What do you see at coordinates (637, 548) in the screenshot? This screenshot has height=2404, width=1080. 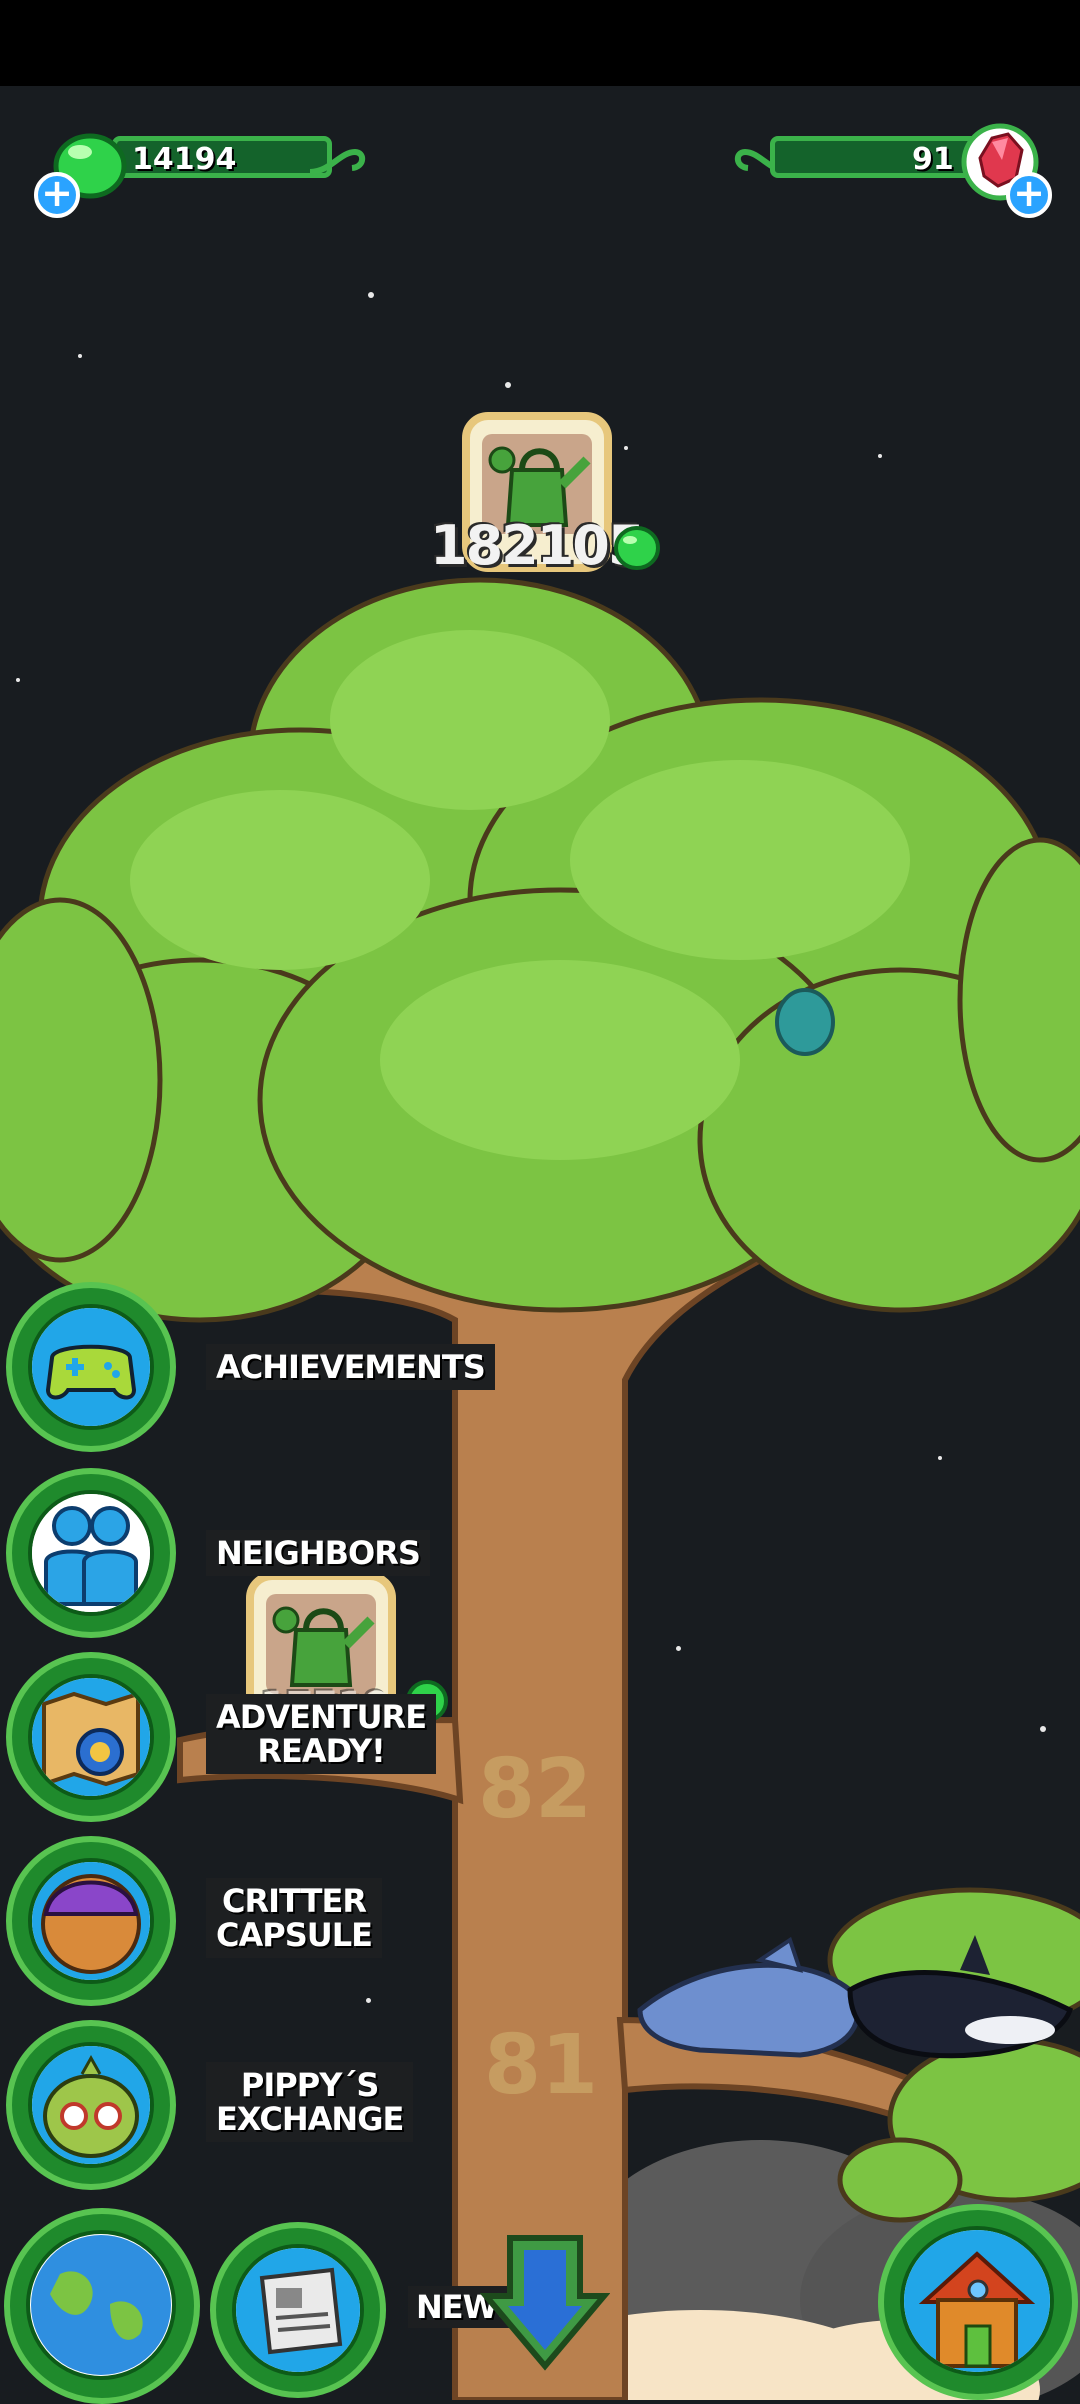 I see `green-droplet-icon` at bounding box center [637, 548].